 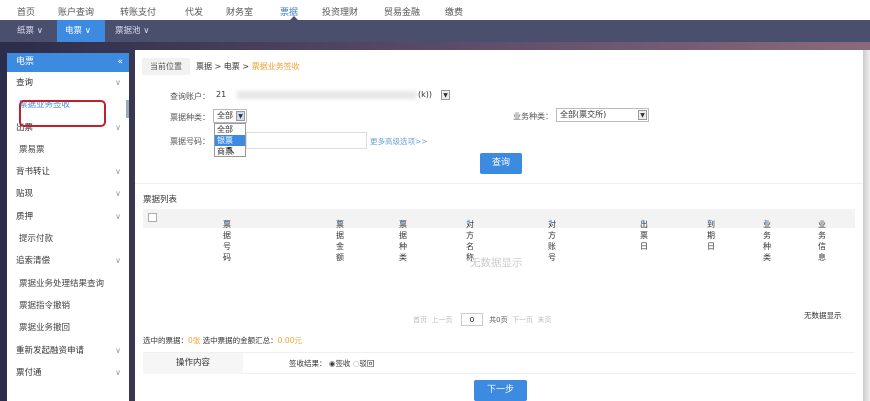 What do you see at coordinates (68, 150) in the screenshot?
I see `sidebar-item: 票易票` at bounding box center [68, 150].